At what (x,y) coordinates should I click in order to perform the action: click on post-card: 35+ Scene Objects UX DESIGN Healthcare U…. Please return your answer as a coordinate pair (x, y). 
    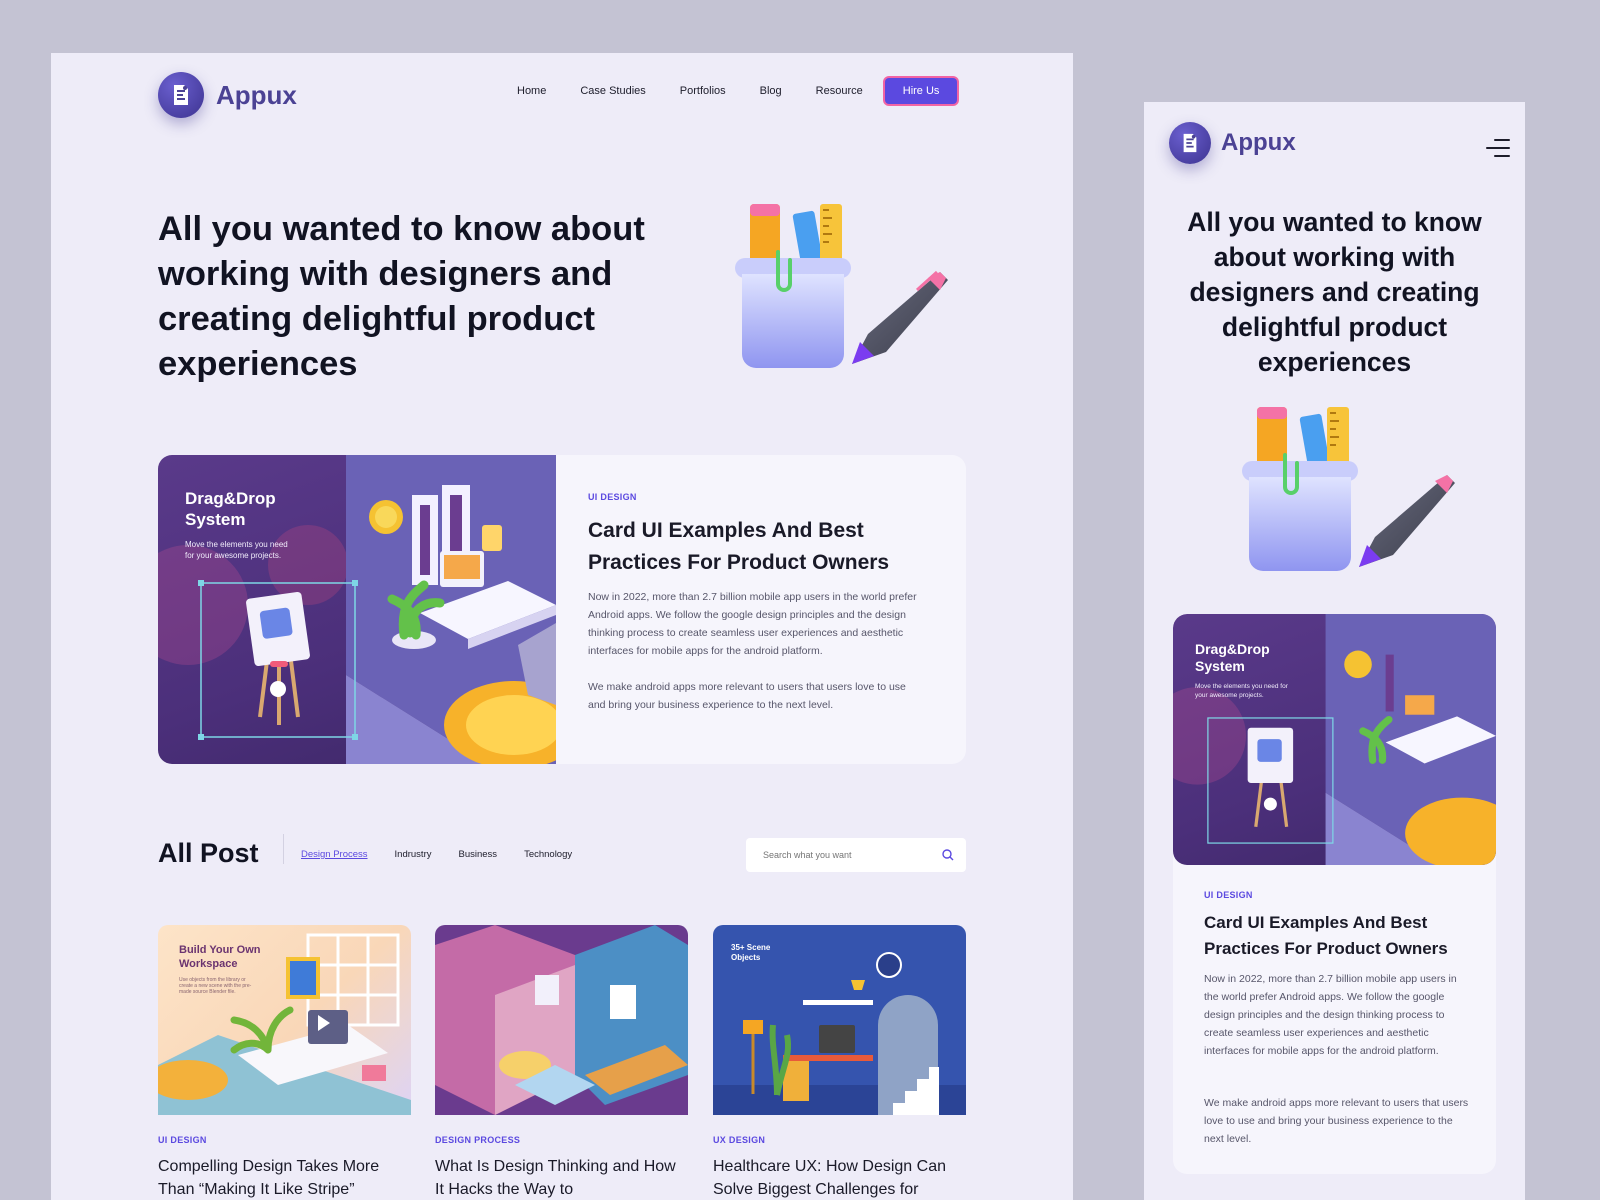
    Looking at the image, I should click on (839, 1062).